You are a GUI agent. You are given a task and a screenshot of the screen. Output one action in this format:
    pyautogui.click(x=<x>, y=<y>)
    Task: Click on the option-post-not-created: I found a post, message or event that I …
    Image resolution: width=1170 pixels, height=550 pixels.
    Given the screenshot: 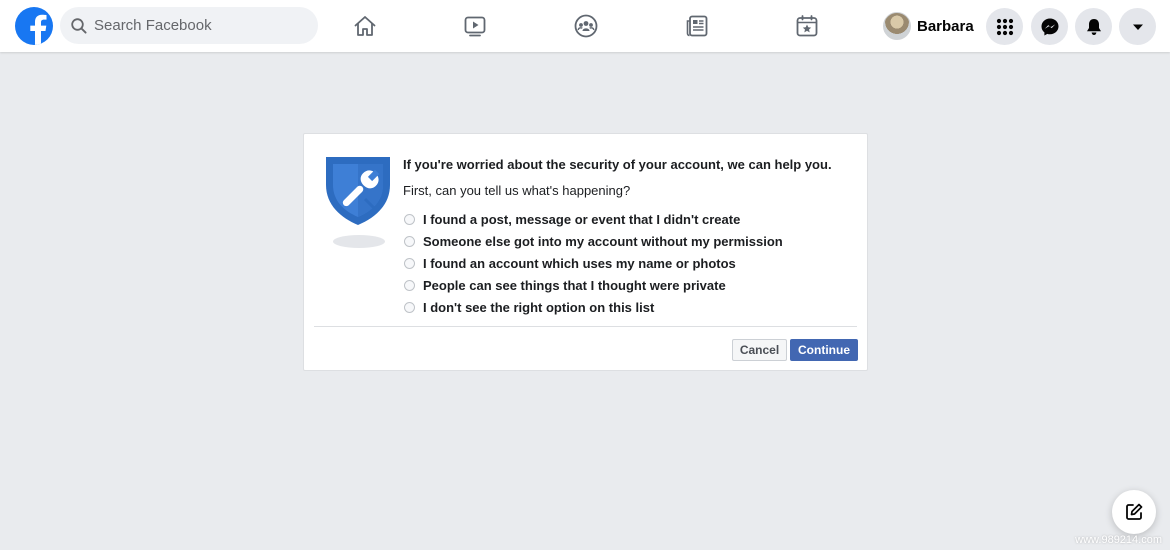 What is the action you would take?
    pyautogui.click(x=593, y=219)
    